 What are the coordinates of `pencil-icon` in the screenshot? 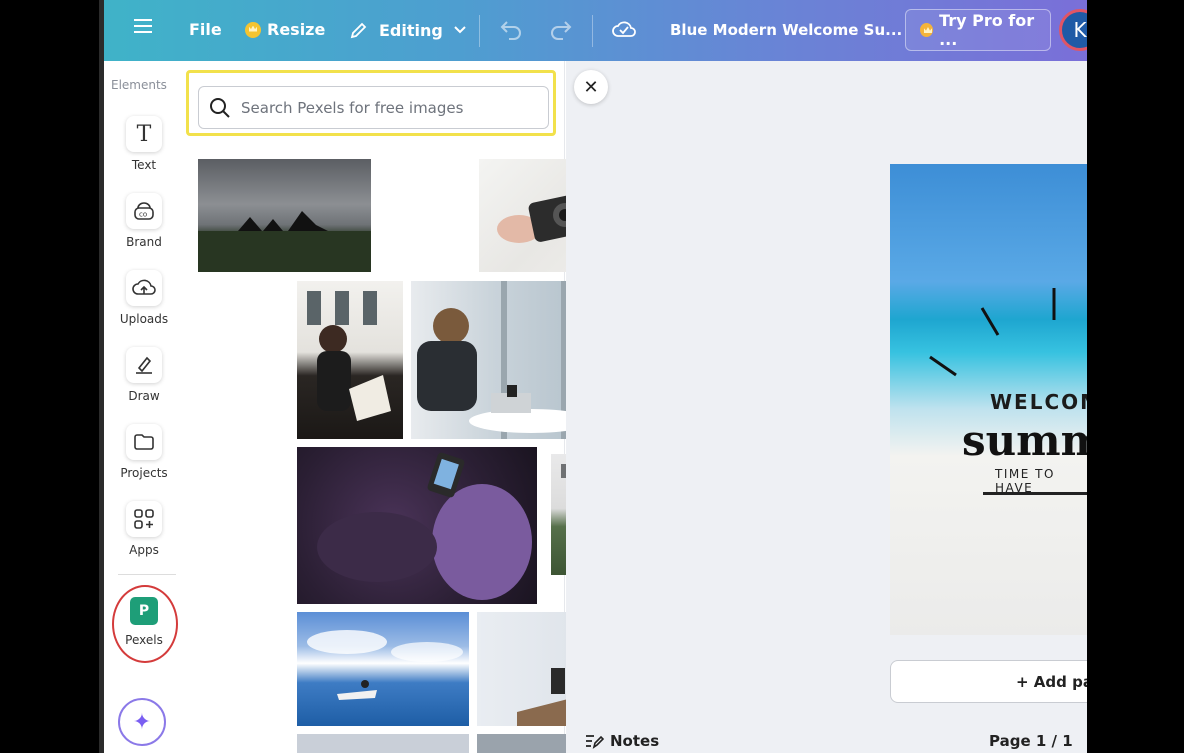 It's located at (358, 30).